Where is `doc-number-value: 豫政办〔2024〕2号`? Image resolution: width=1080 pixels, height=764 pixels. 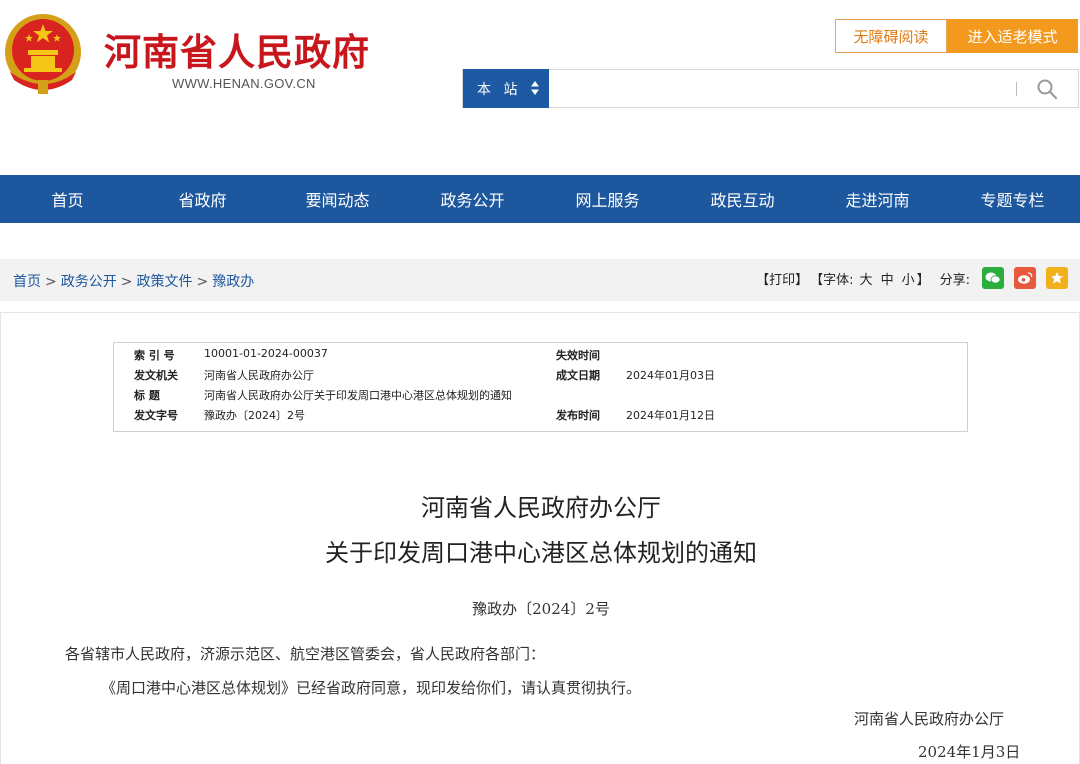 doc-number-value: 豫政办〔2024〕2号 is located at coordinates (254, 415).